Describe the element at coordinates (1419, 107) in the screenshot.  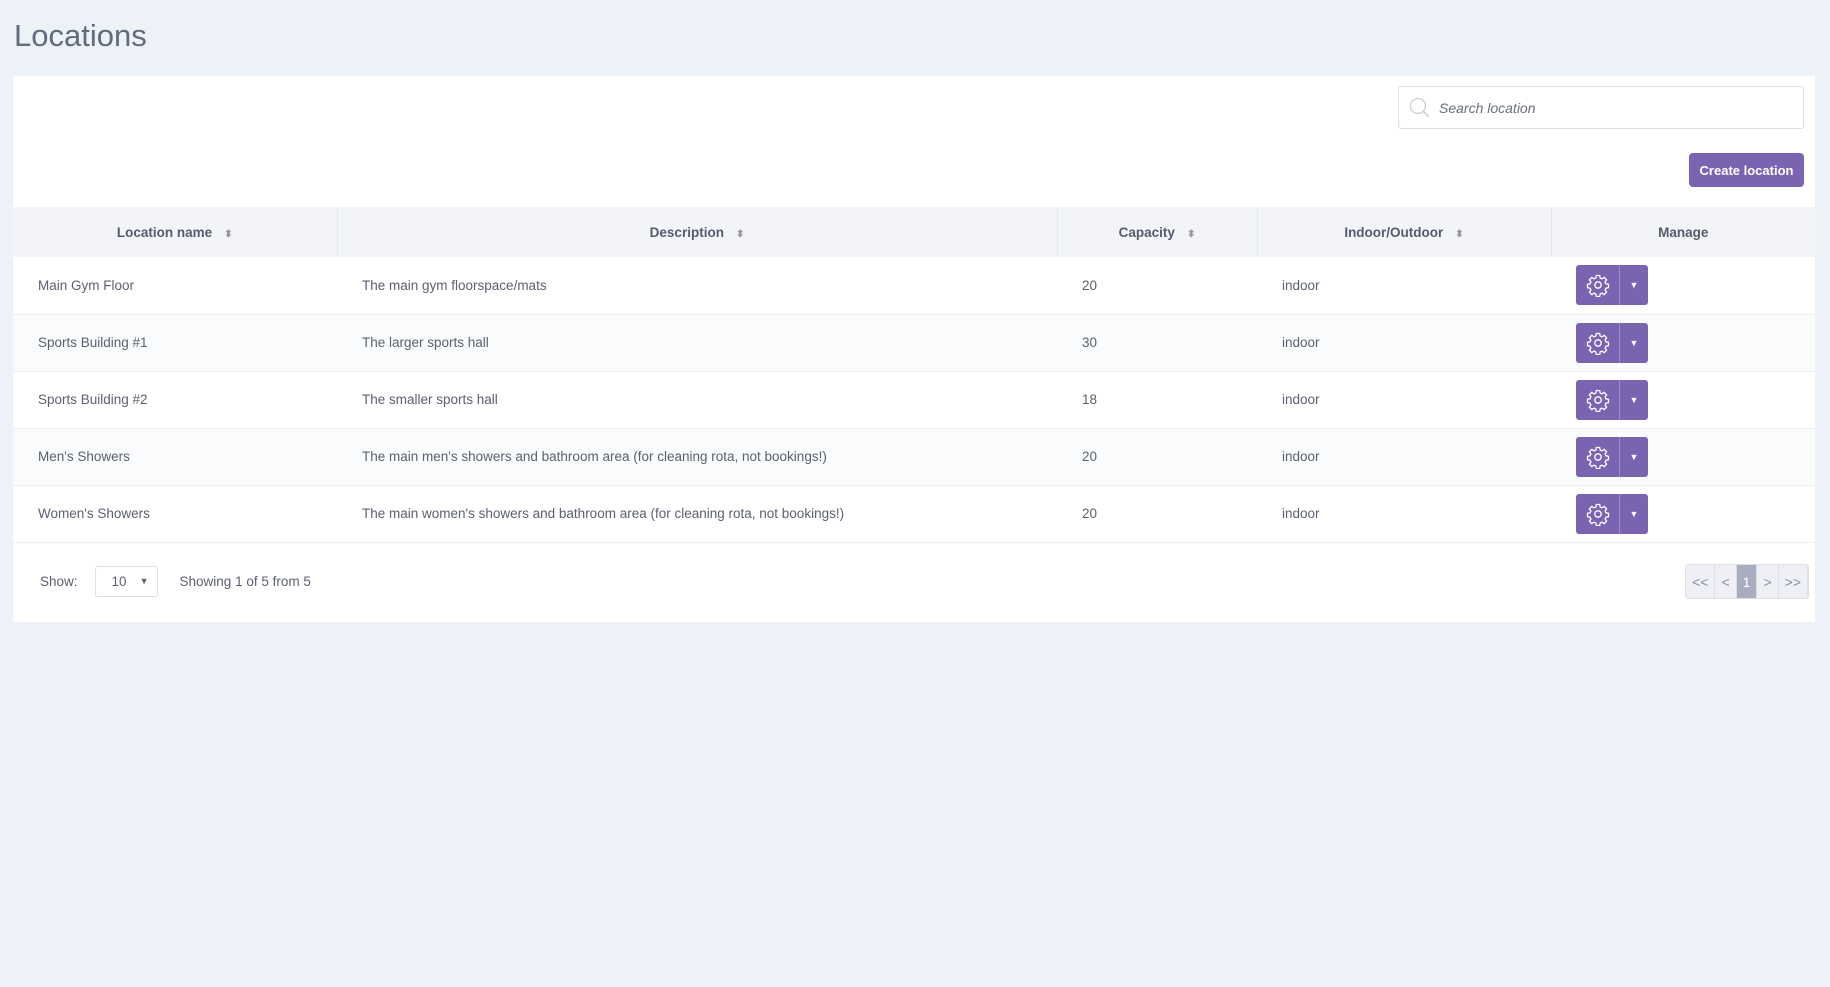
I see `search-icon` at that location.